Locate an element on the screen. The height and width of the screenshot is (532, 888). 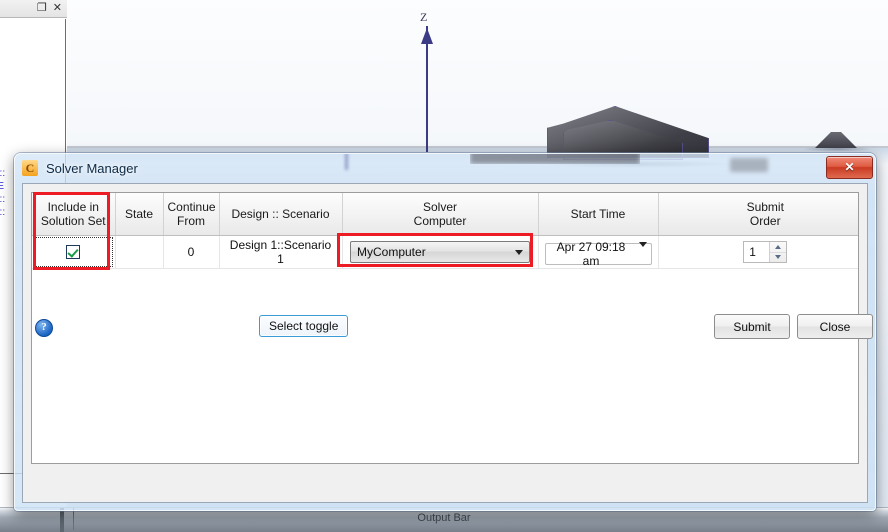
help-icon: ? is located at coordinates (44, 328).